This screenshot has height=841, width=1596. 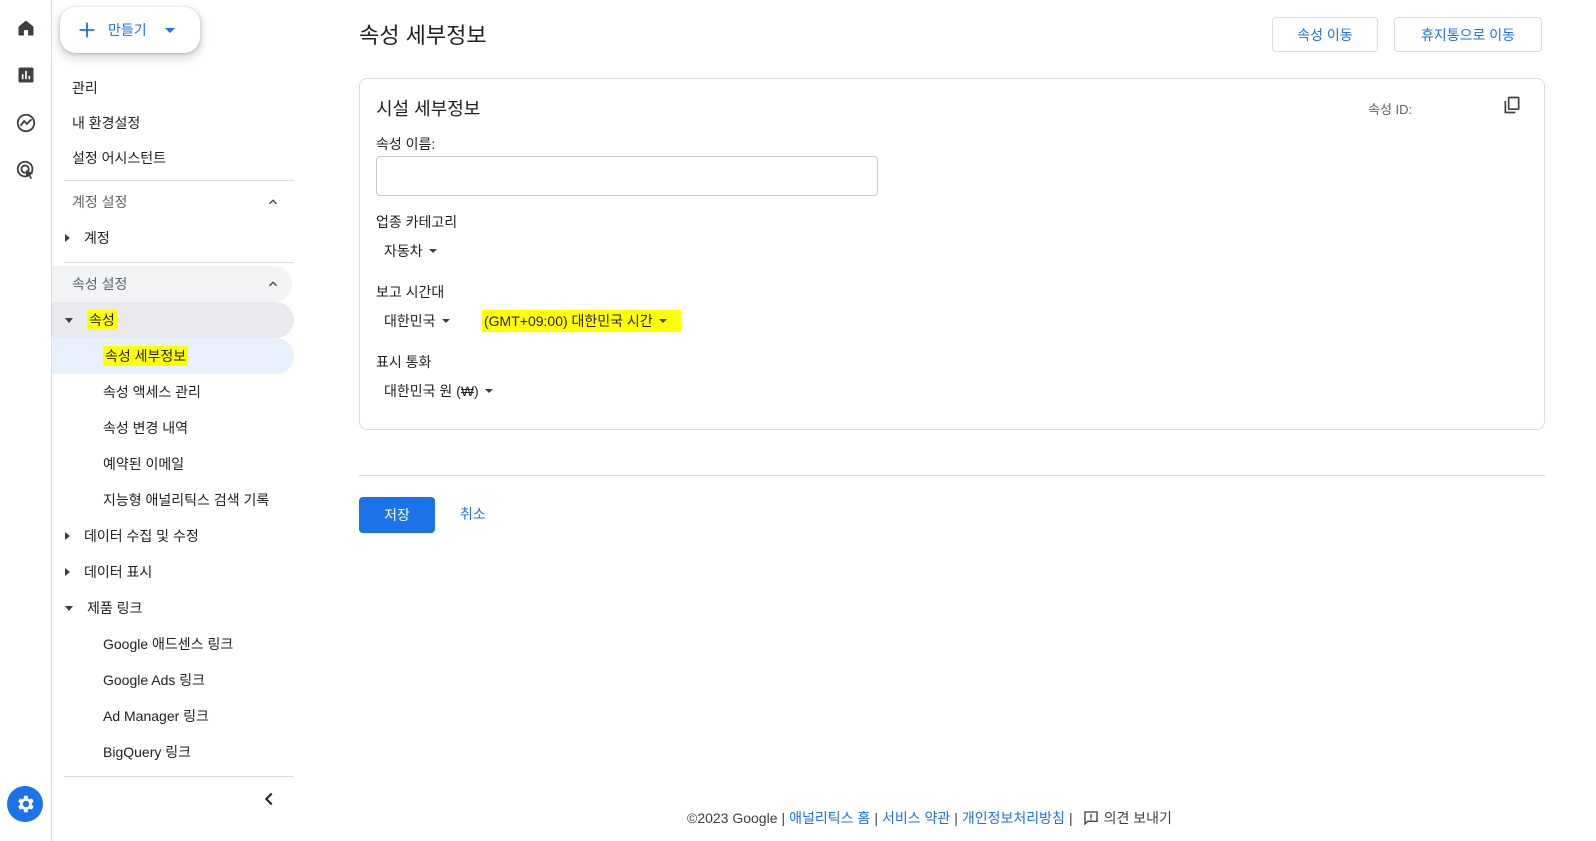 I want to click on copyright: ©2023 Google, so click(x=732, y=818).